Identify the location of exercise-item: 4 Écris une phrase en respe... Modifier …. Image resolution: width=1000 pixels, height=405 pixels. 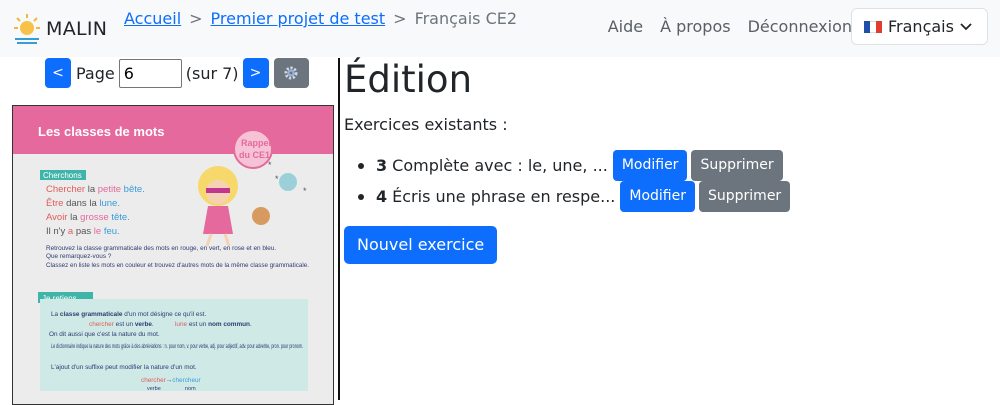
(574, 196).